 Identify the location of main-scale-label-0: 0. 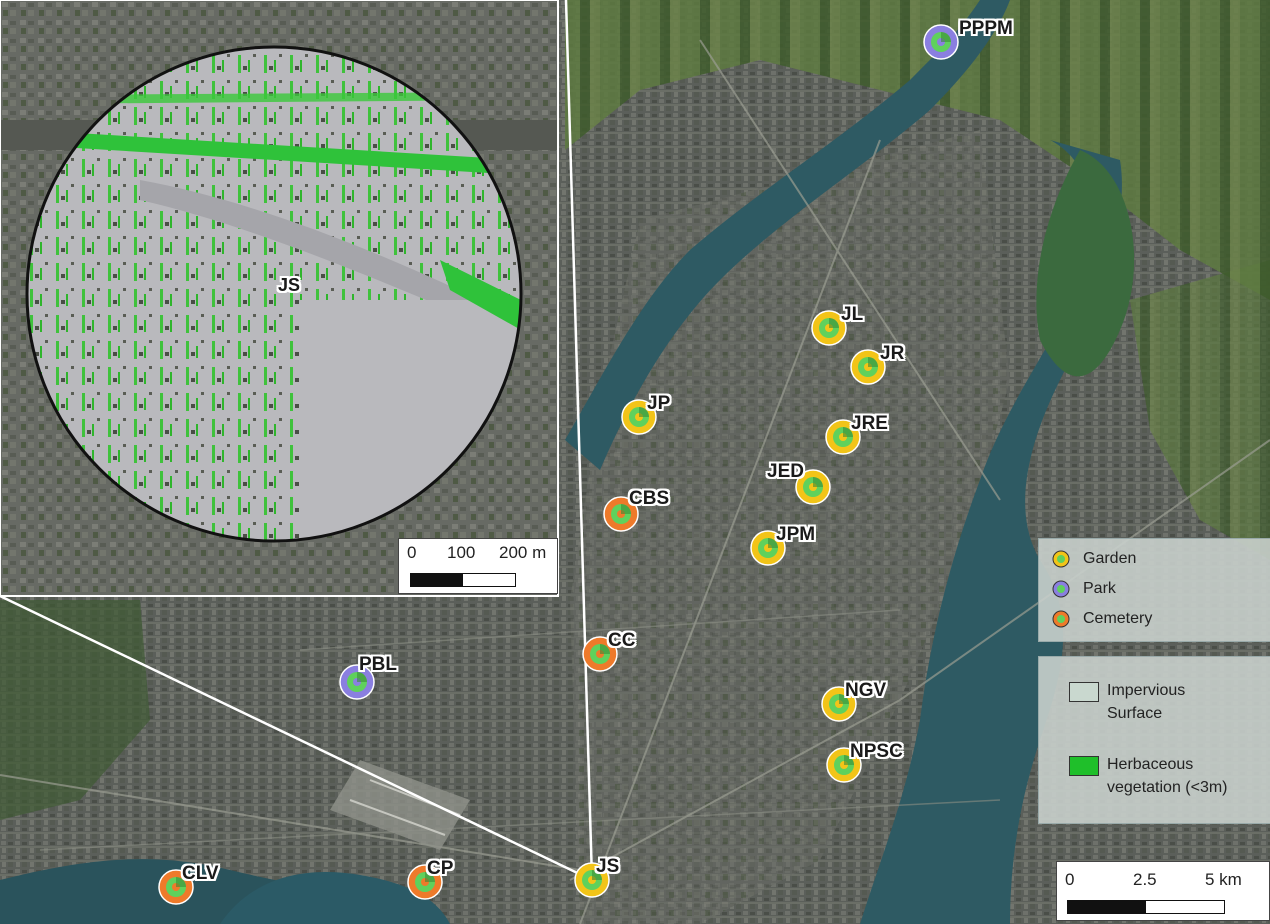
(1070, 879).